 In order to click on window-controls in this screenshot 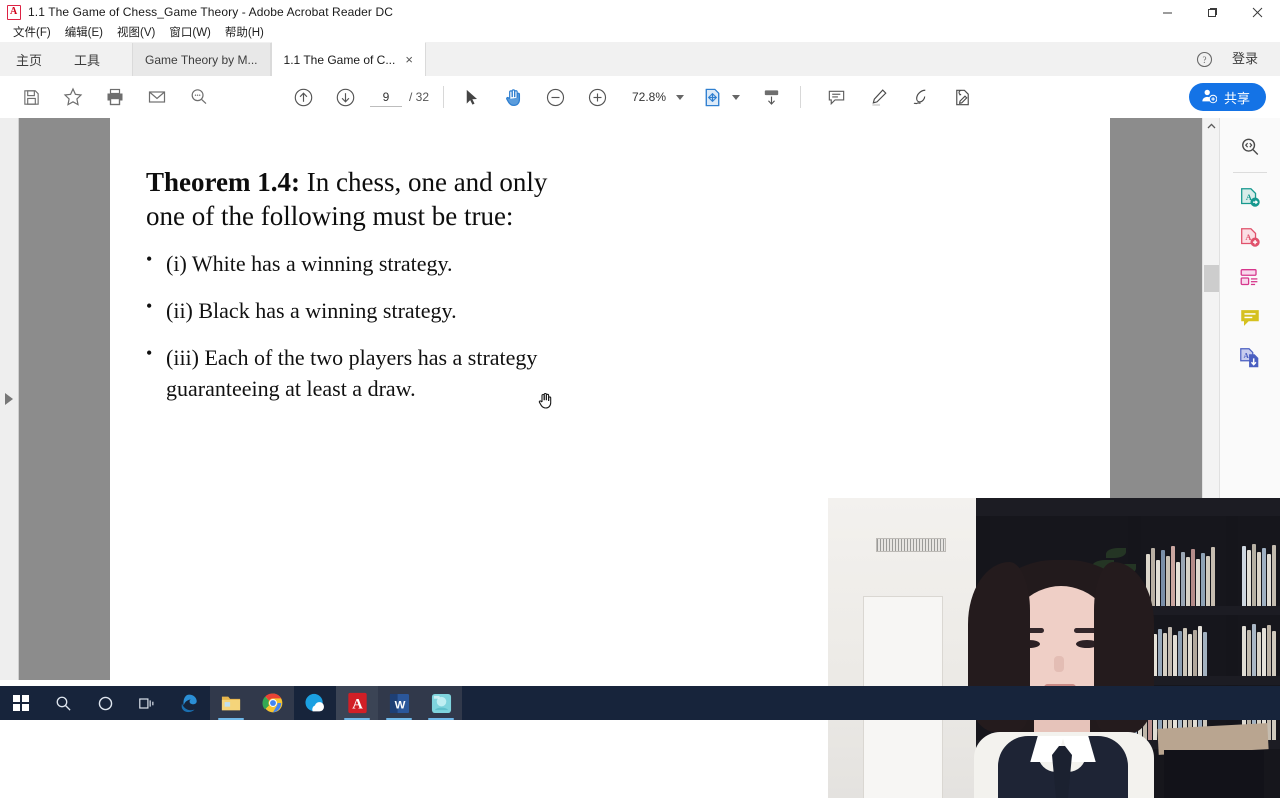, I will do `click(1212, 12)`.